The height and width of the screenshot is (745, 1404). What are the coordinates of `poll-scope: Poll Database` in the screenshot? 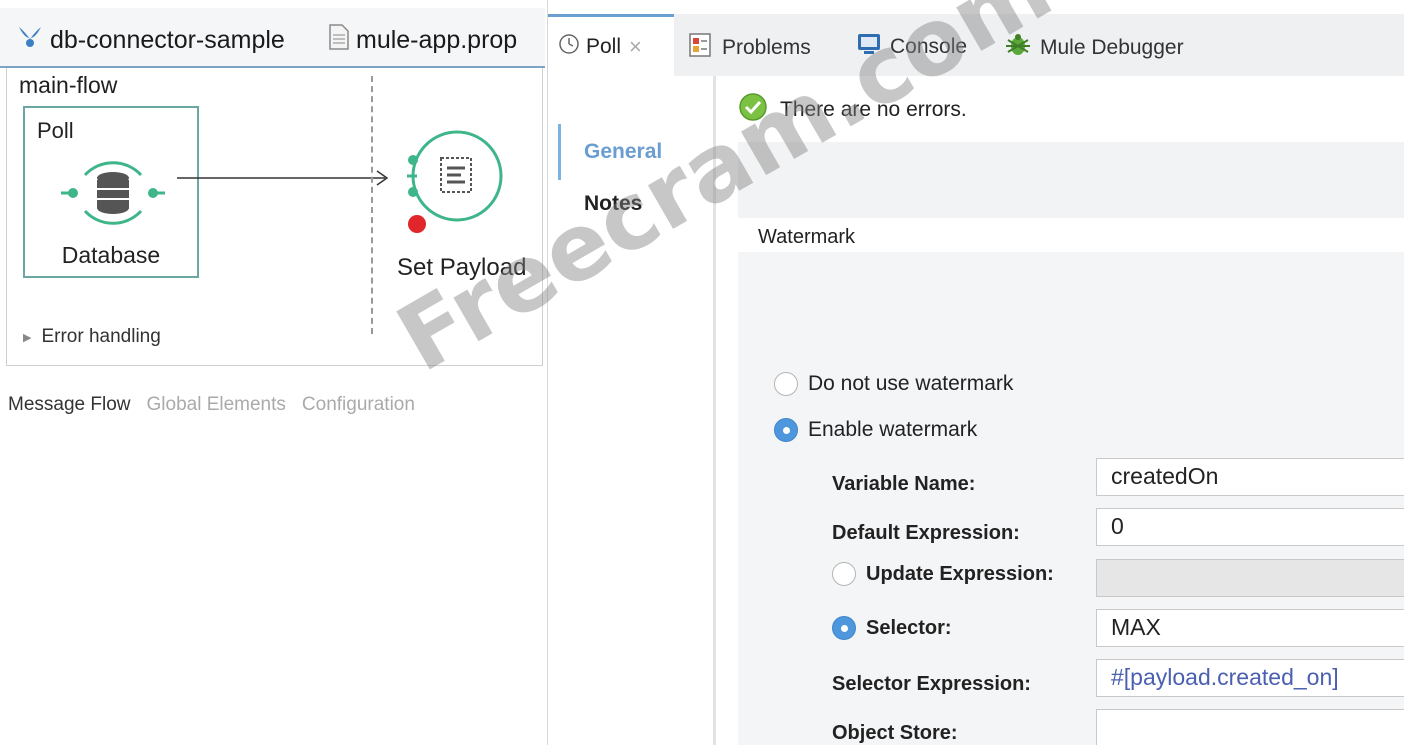 It's located at (111, 192).